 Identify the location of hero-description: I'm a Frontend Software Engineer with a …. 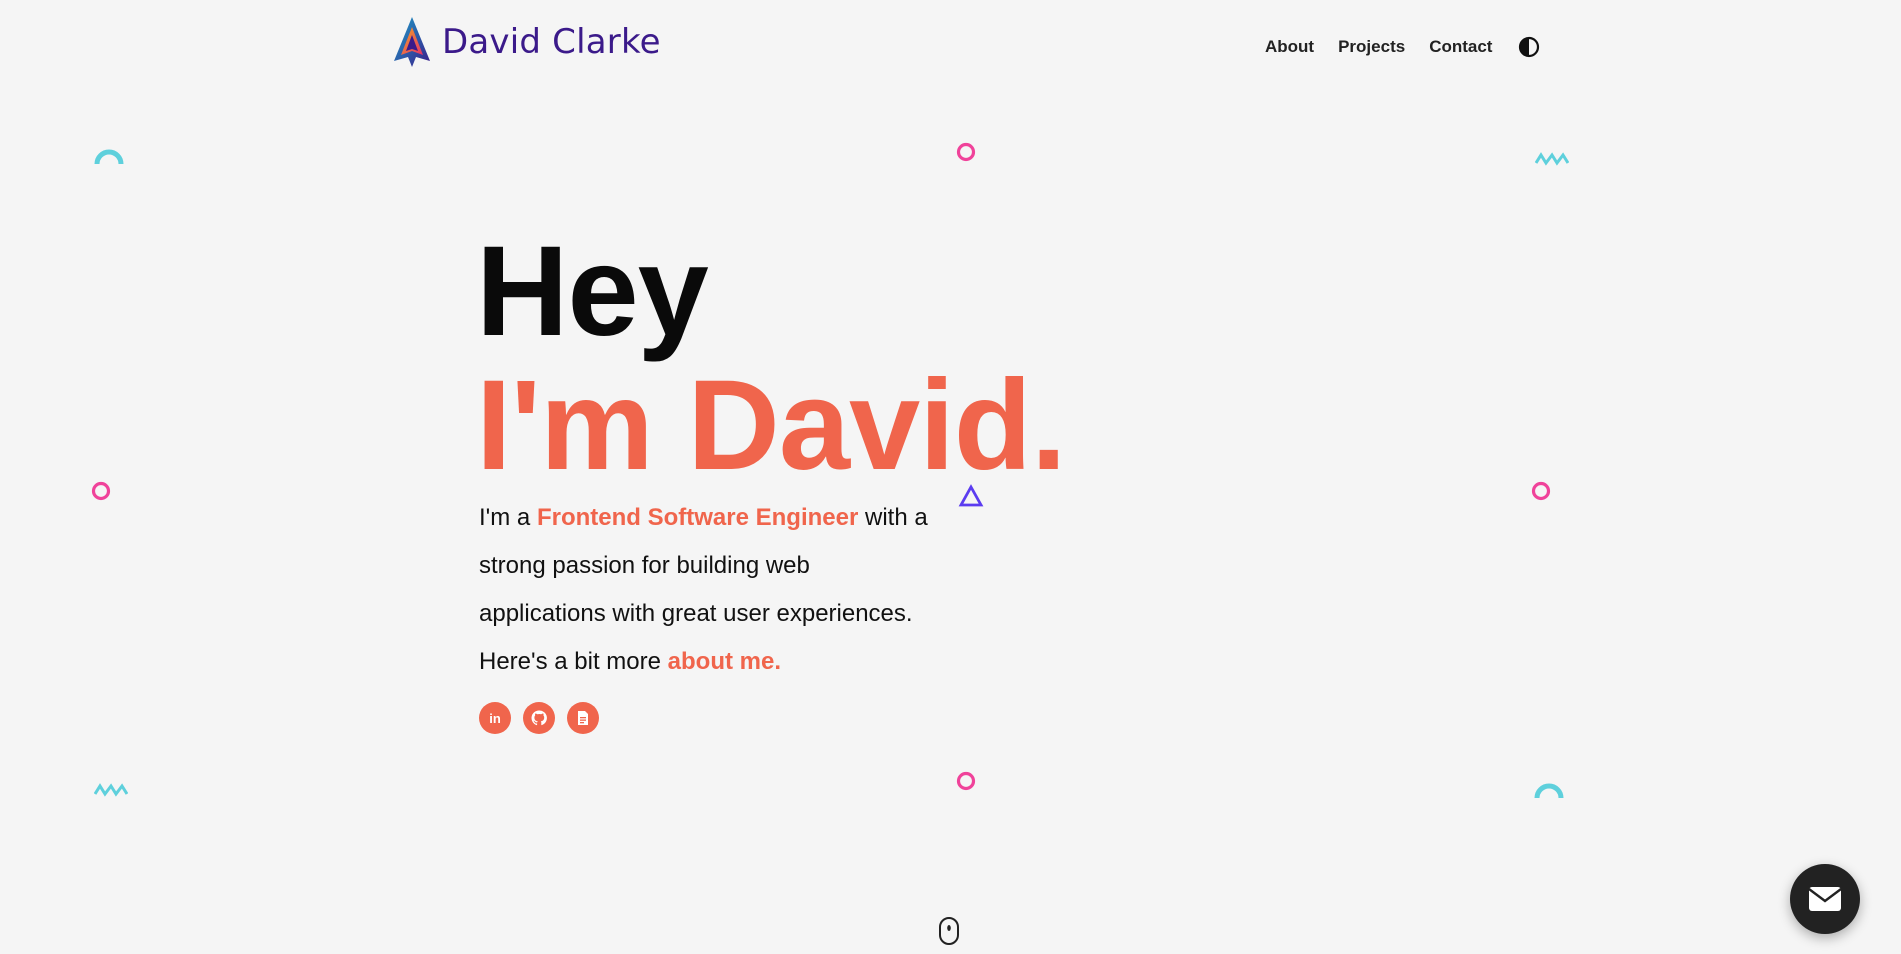
(709, 590).